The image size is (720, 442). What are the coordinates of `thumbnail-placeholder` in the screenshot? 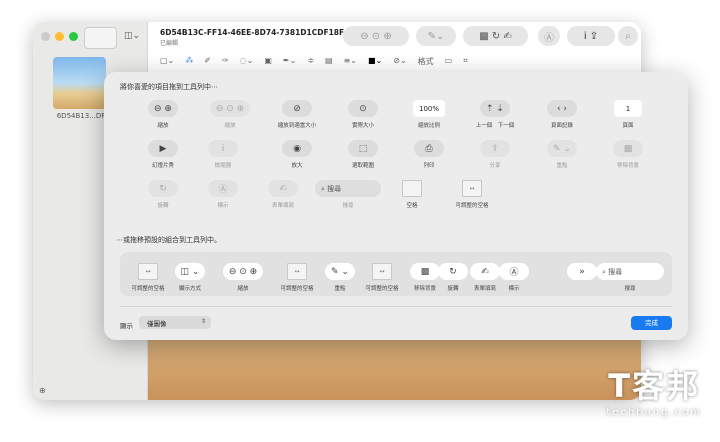 It's located at (100, 38).